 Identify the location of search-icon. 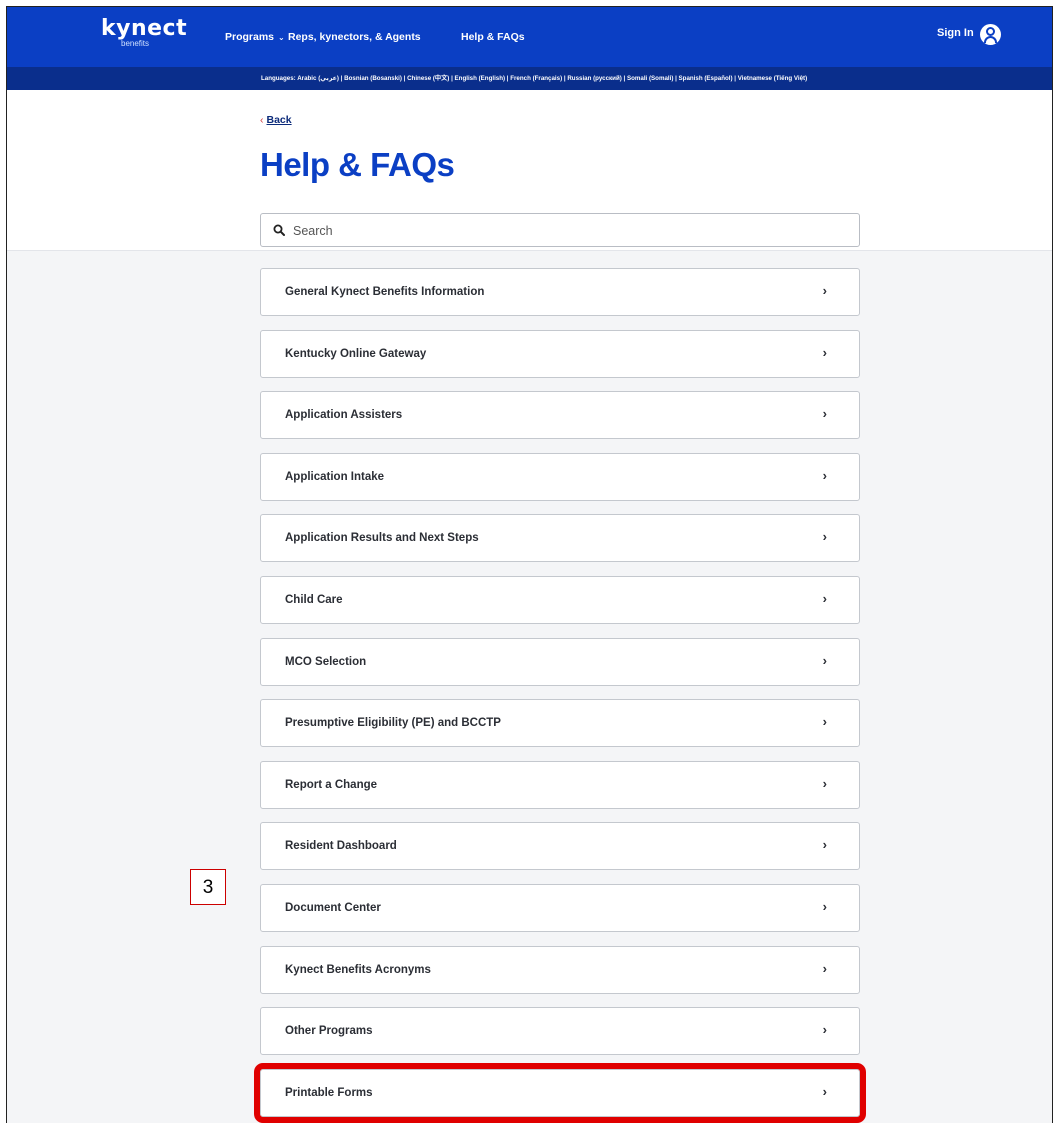
(279, 230).